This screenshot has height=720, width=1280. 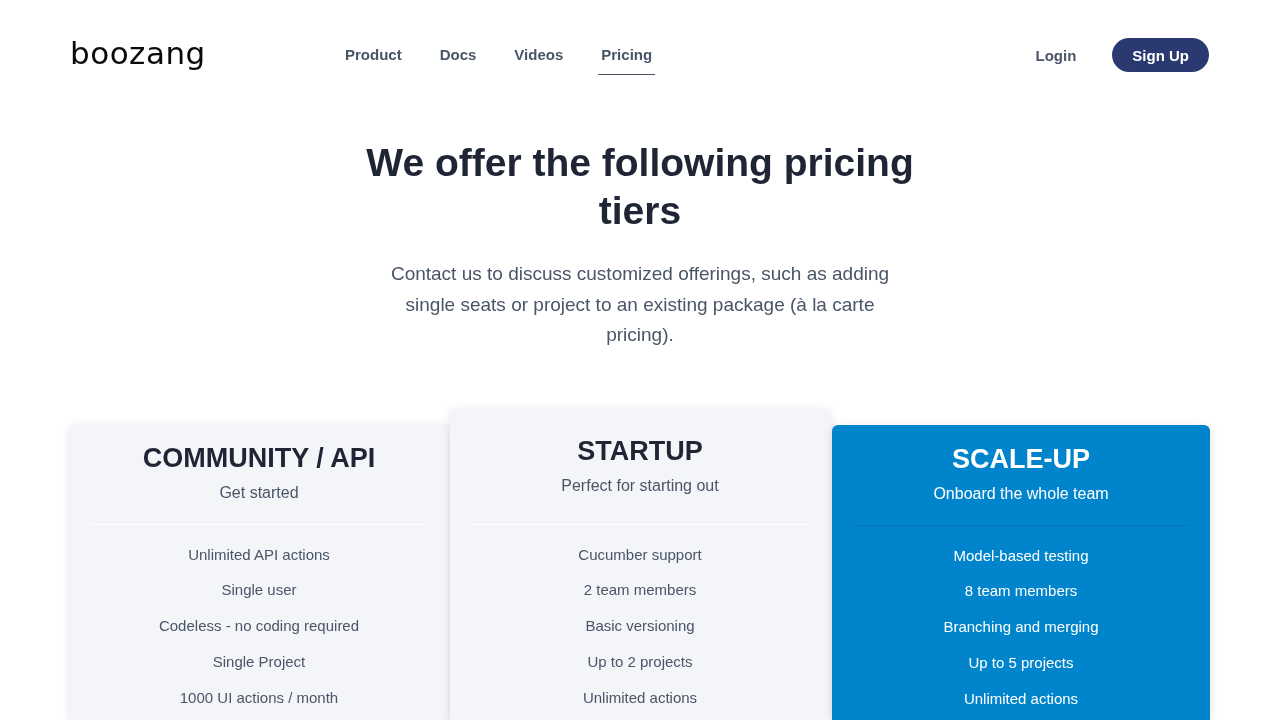 What do you see at coordinates (627, 55) in the screenshot?
I see `nav-link: Pricing` at bounding box center [627, 55].